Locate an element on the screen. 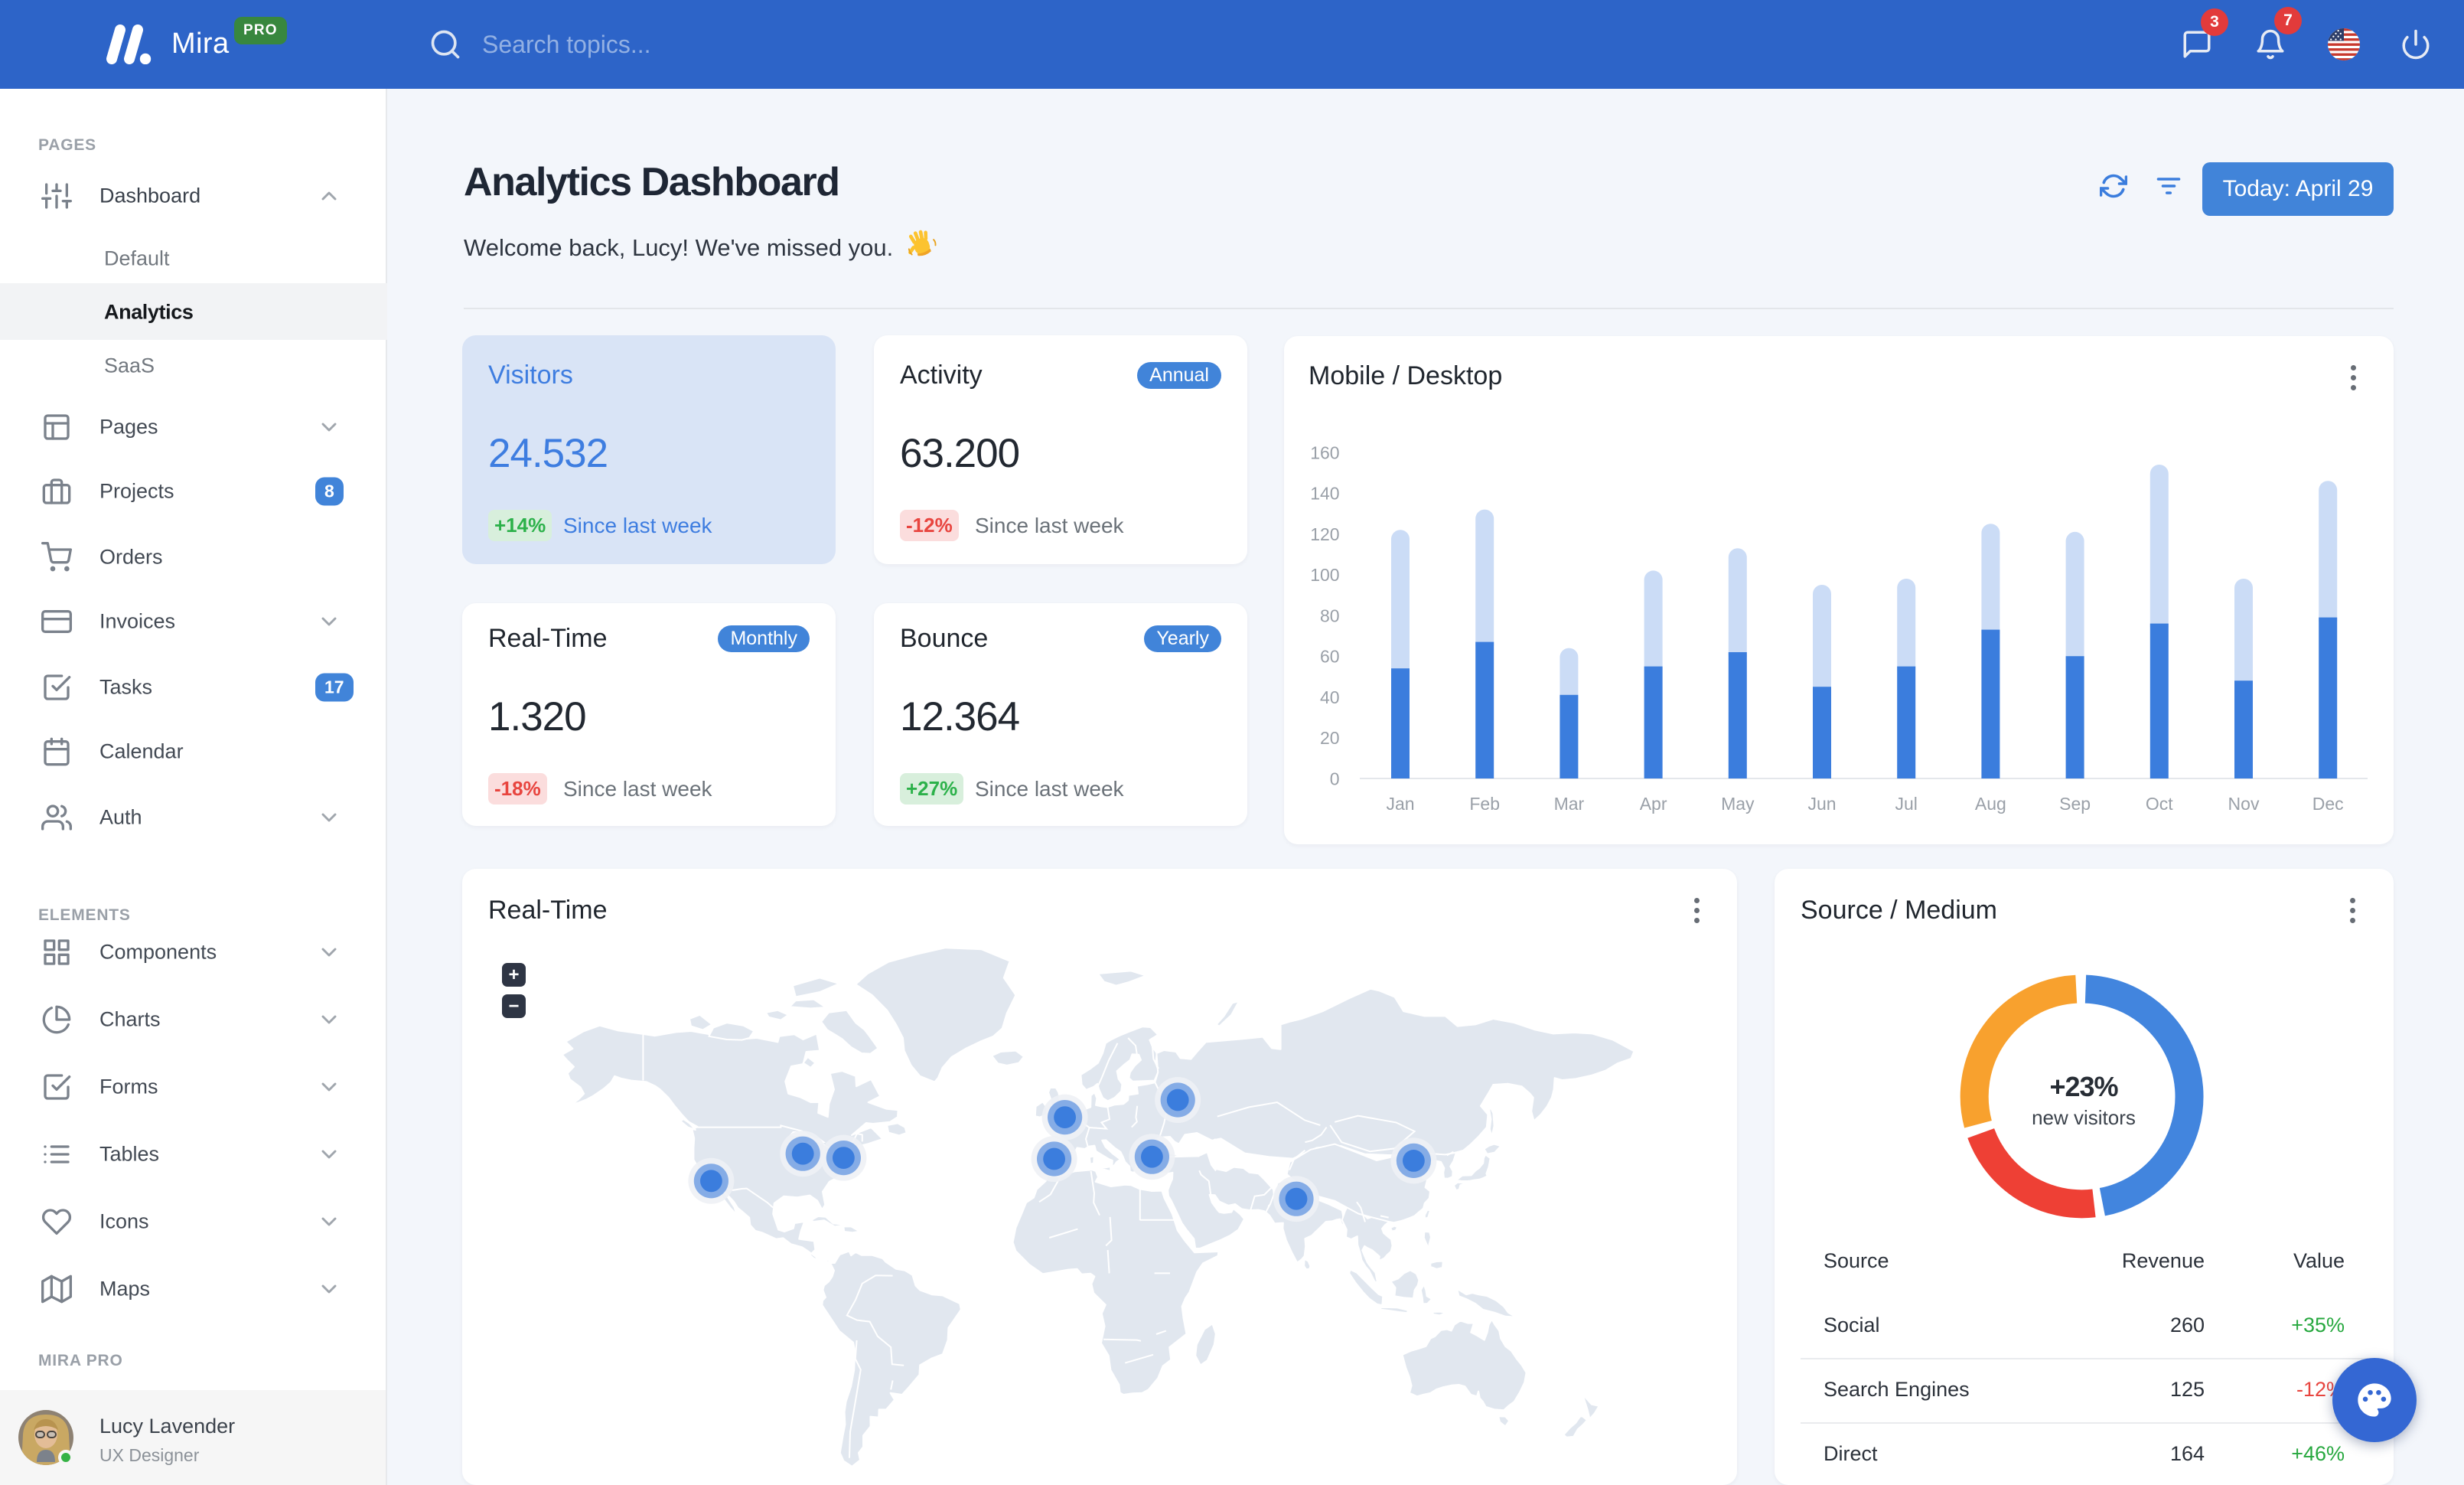 Image resolution: width=2464 pixels, height=1485 pixels. svg-text: 20 is located at coordinates (1330, 738).